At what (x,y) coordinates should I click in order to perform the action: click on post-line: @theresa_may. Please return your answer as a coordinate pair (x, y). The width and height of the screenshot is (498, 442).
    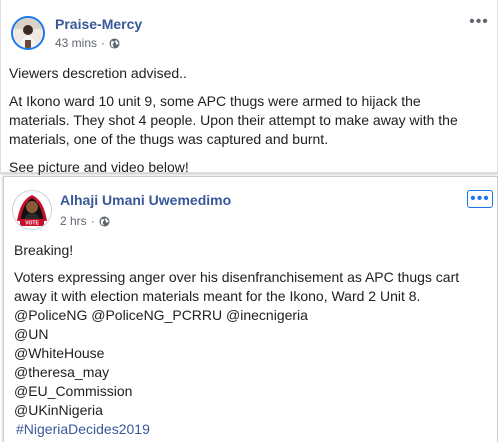
    Looking at the image, I should click on (62, 372).